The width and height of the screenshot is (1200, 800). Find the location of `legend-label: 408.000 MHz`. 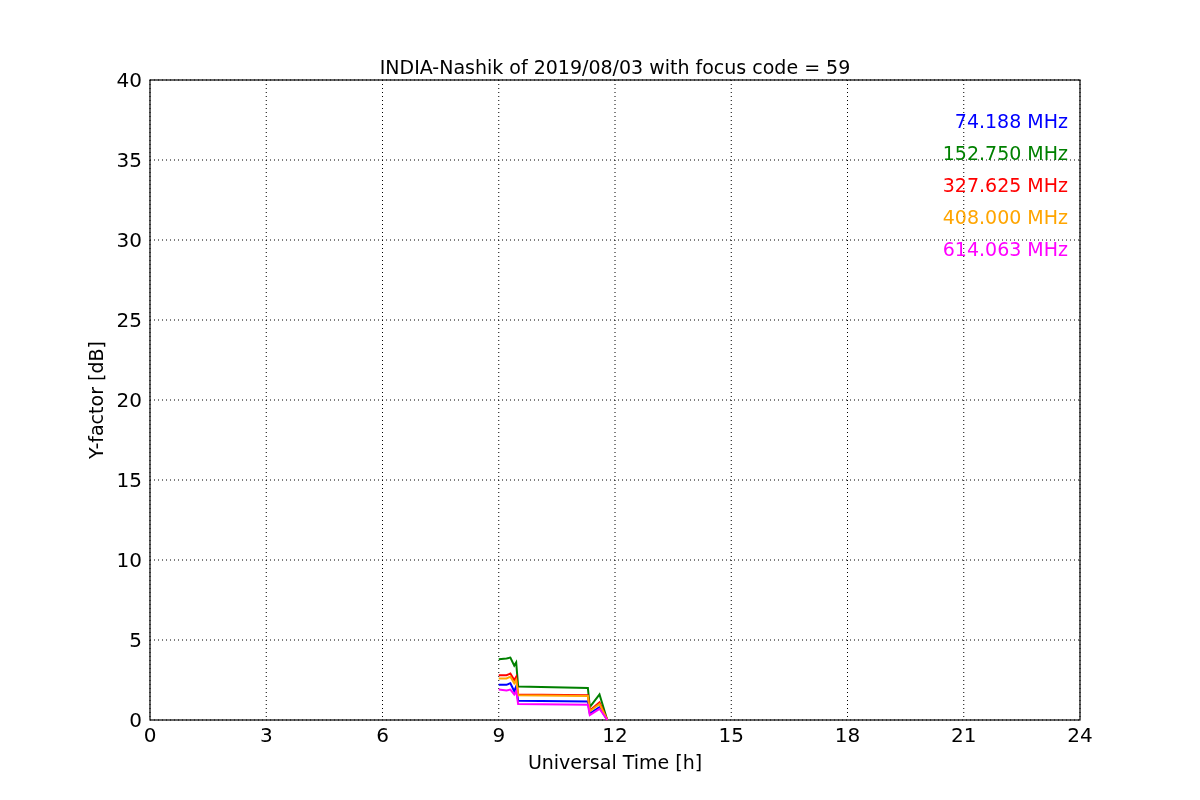

legend-label: 408.000 MHz is located at coordinates (1005, 217).